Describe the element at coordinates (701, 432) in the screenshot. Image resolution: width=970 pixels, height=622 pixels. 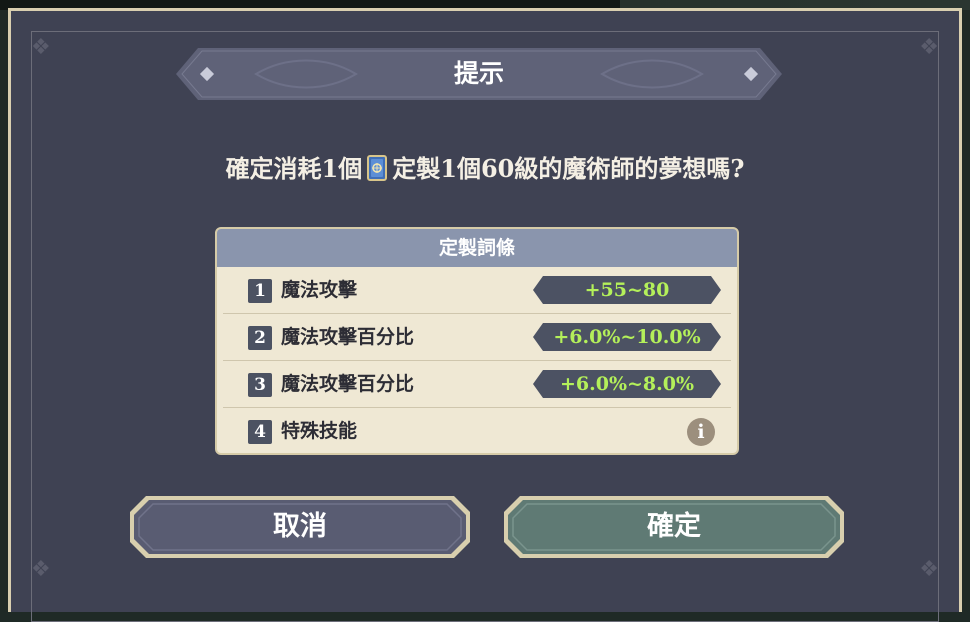
I see `info-icon: i` at that location.